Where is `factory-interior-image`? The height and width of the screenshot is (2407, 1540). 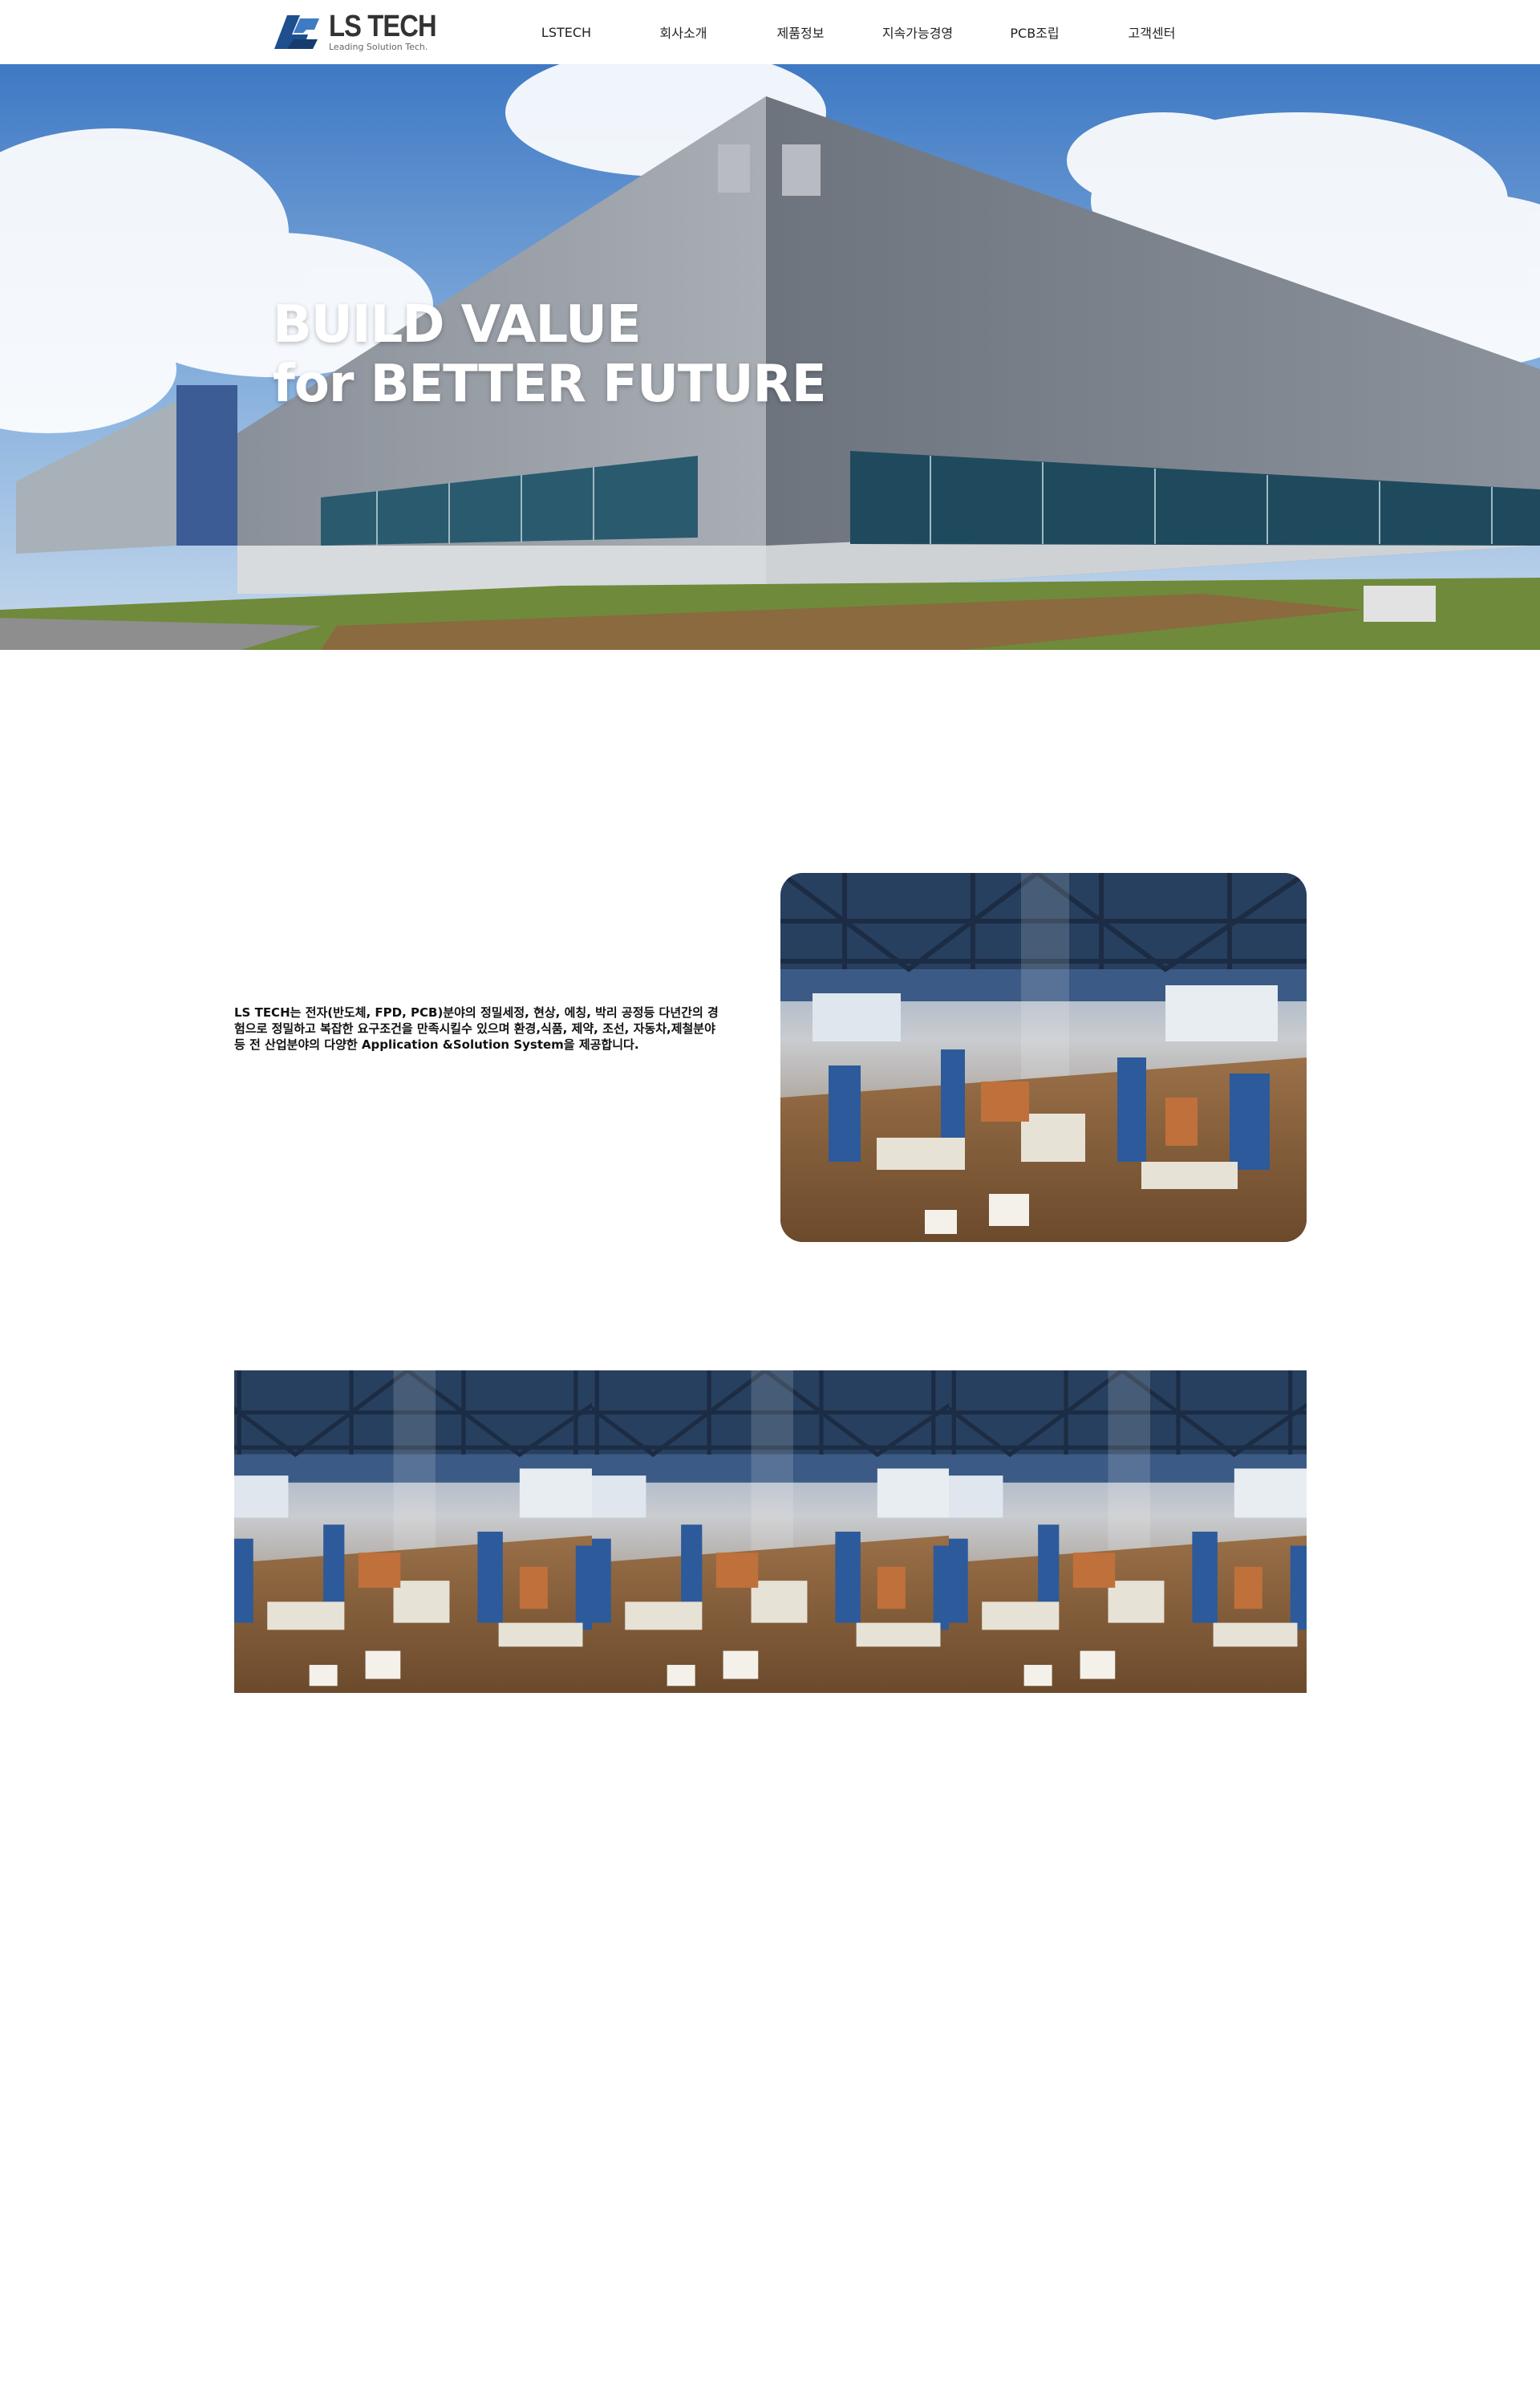 factory-interior-image is located at coordinates (1043, 1057).